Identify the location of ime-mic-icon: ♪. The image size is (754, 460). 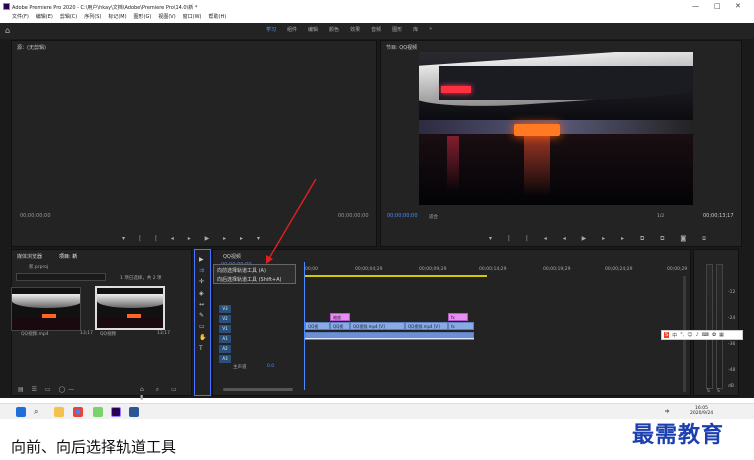
(697, 335).